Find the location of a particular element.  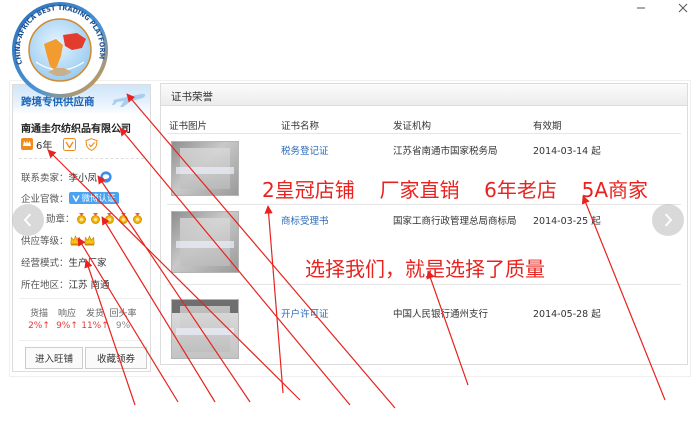

region-row: 所在地区： 江苏 南通 is located at coordinates (65, 284).